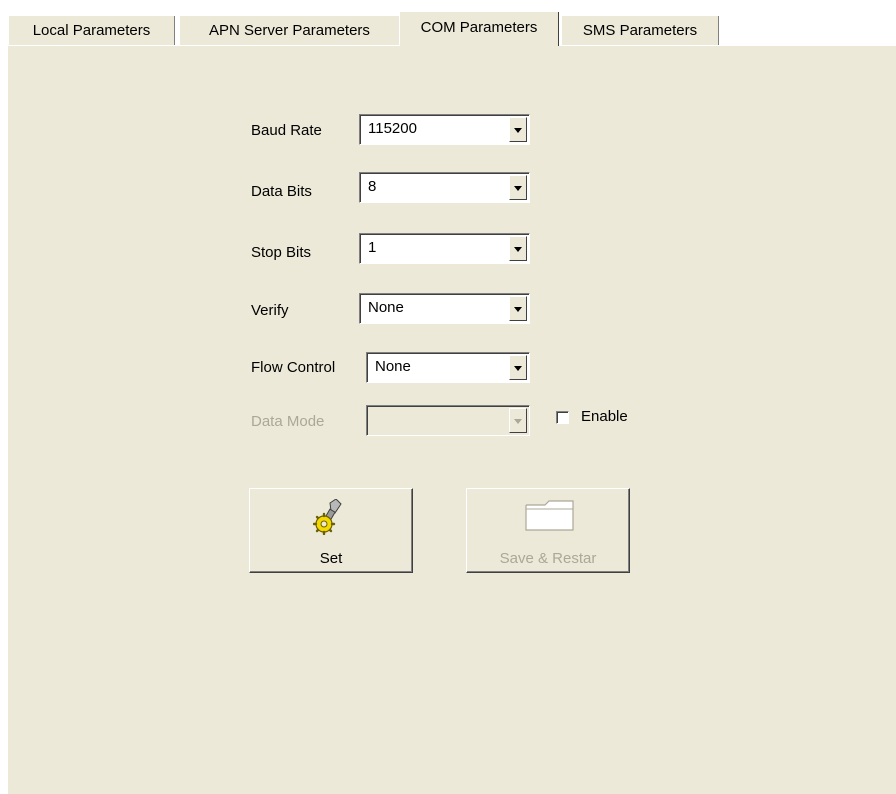  Describe the element at coordinates (518, 308) in the screenshot. I see `verify-dropdown-arrow-icon` at that location.